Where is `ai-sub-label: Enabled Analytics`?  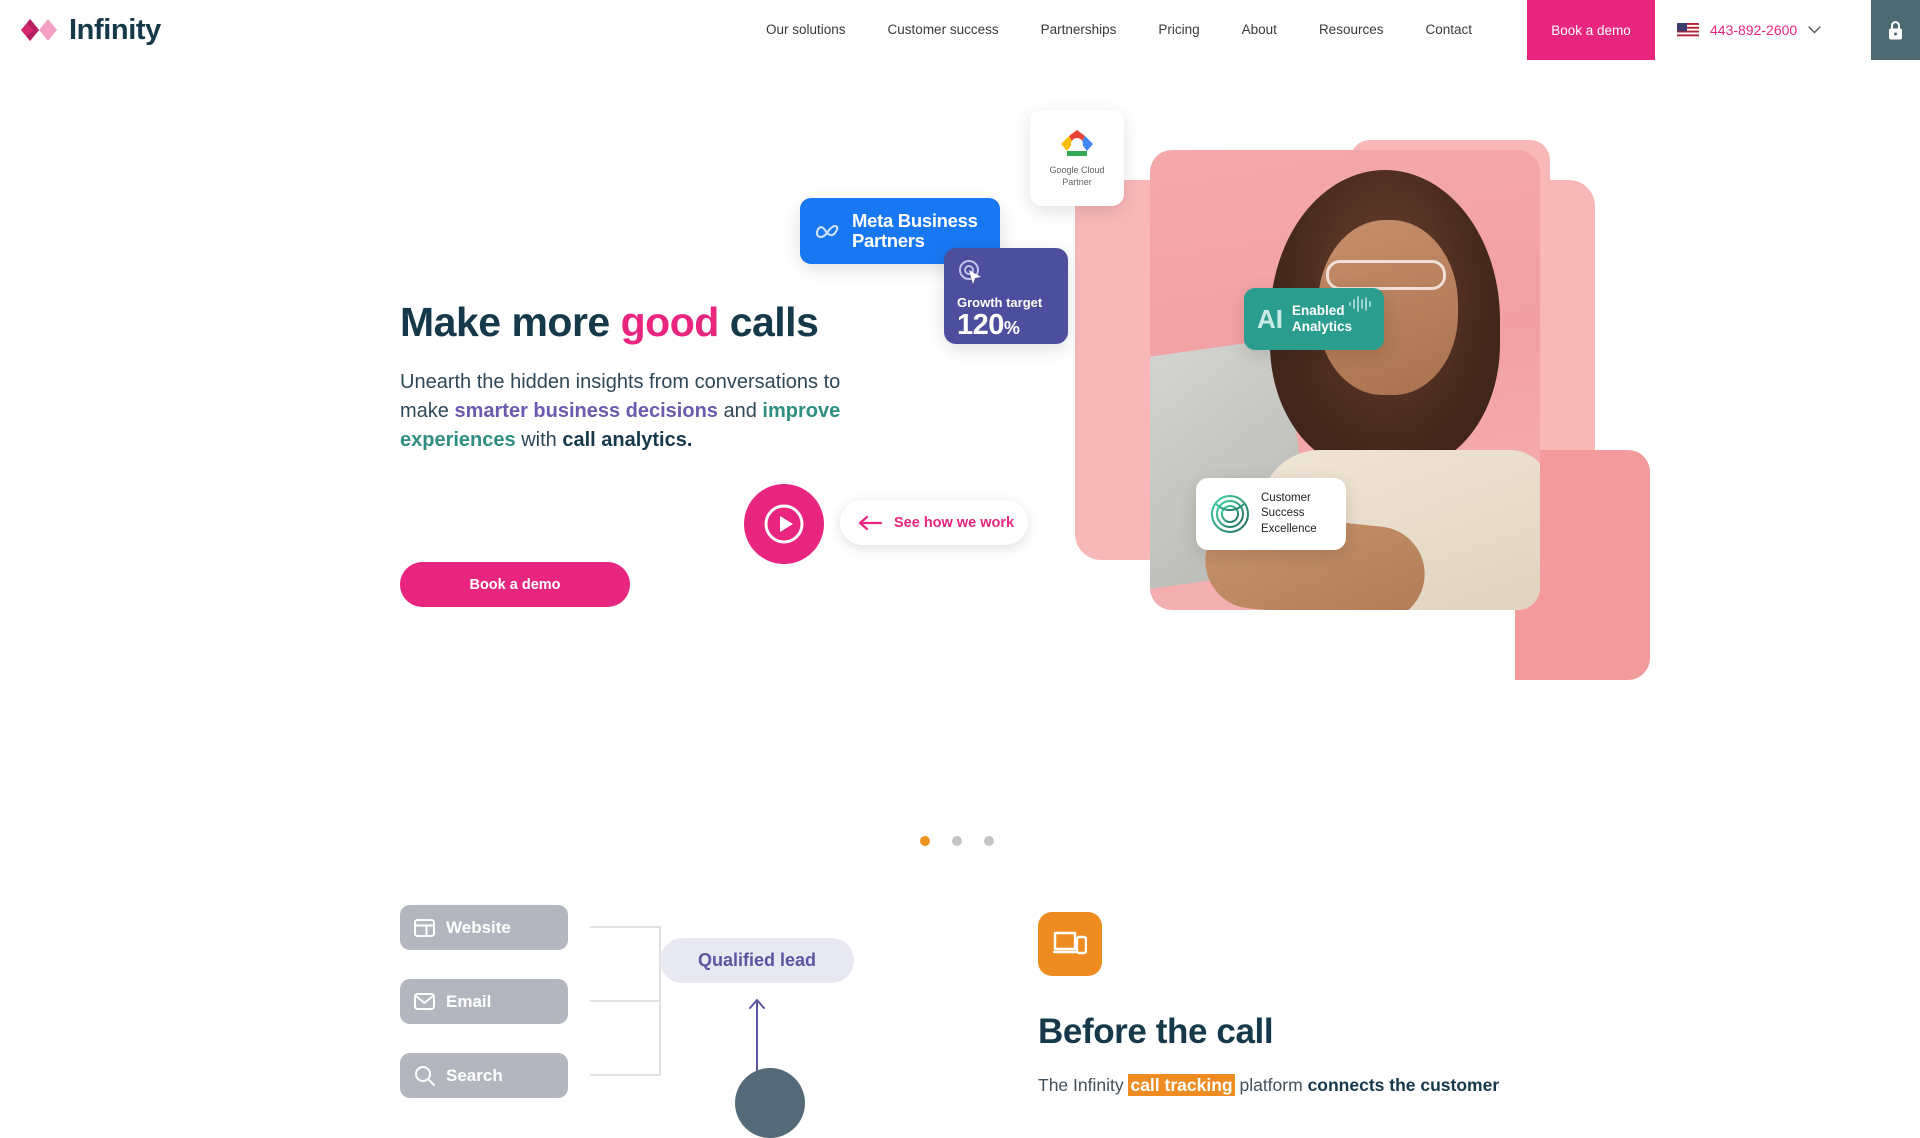 ai-sub-label: Enabled Analytics is located at coordinates (1322, 319).